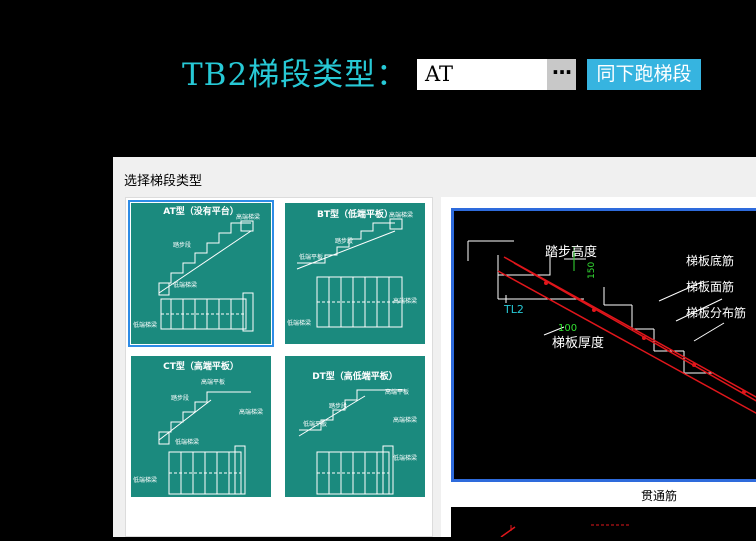  What do you see at coordinates (561, 74) in the screenshot?
I see `browse-button: ···` at bounding box center [561, 74].